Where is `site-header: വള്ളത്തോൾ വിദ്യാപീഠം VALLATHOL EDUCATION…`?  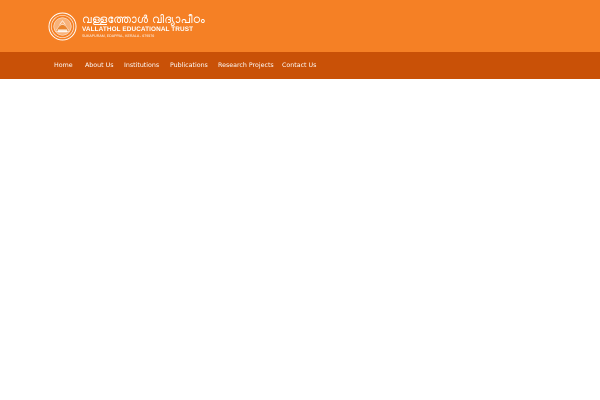 site-header: വള്ളത്തോൾ വിദ്യാപീഠം VALLATHOL EDUCATION… is located at coordinates (300, 26).